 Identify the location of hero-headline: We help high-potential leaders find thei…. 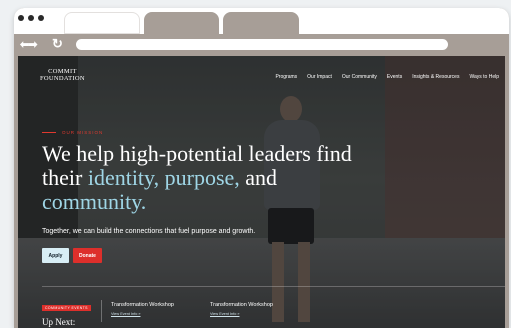
(202, 178).